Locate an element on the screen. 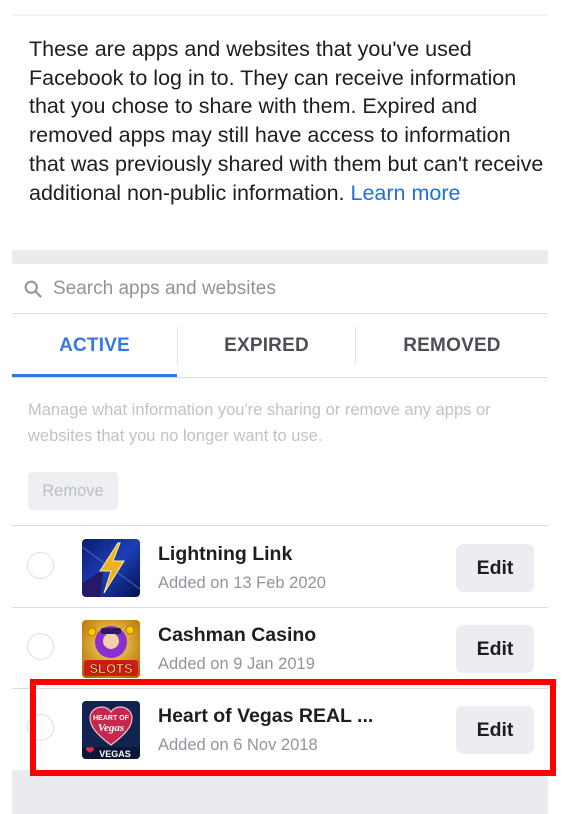 The image size is (571, 814). search-divider is located at coordinates (280, 313).